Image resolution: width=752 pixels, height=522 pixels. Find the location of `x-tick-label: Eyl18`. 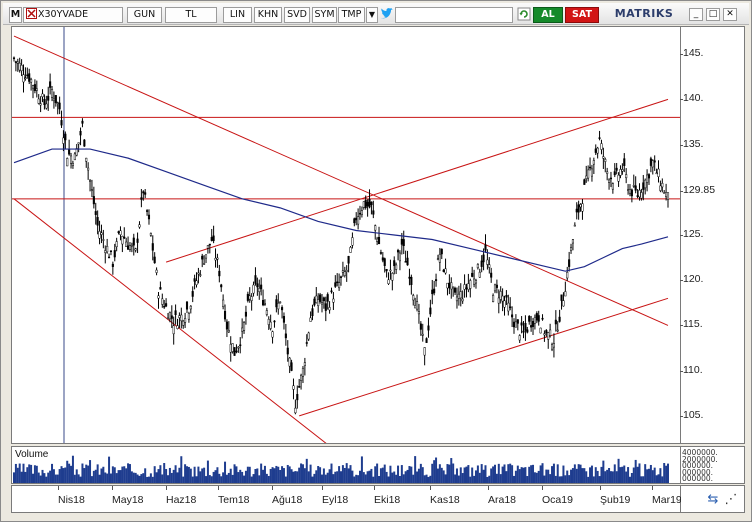

x-tick-label: Eyl18 is located at coordinates (335, 496).